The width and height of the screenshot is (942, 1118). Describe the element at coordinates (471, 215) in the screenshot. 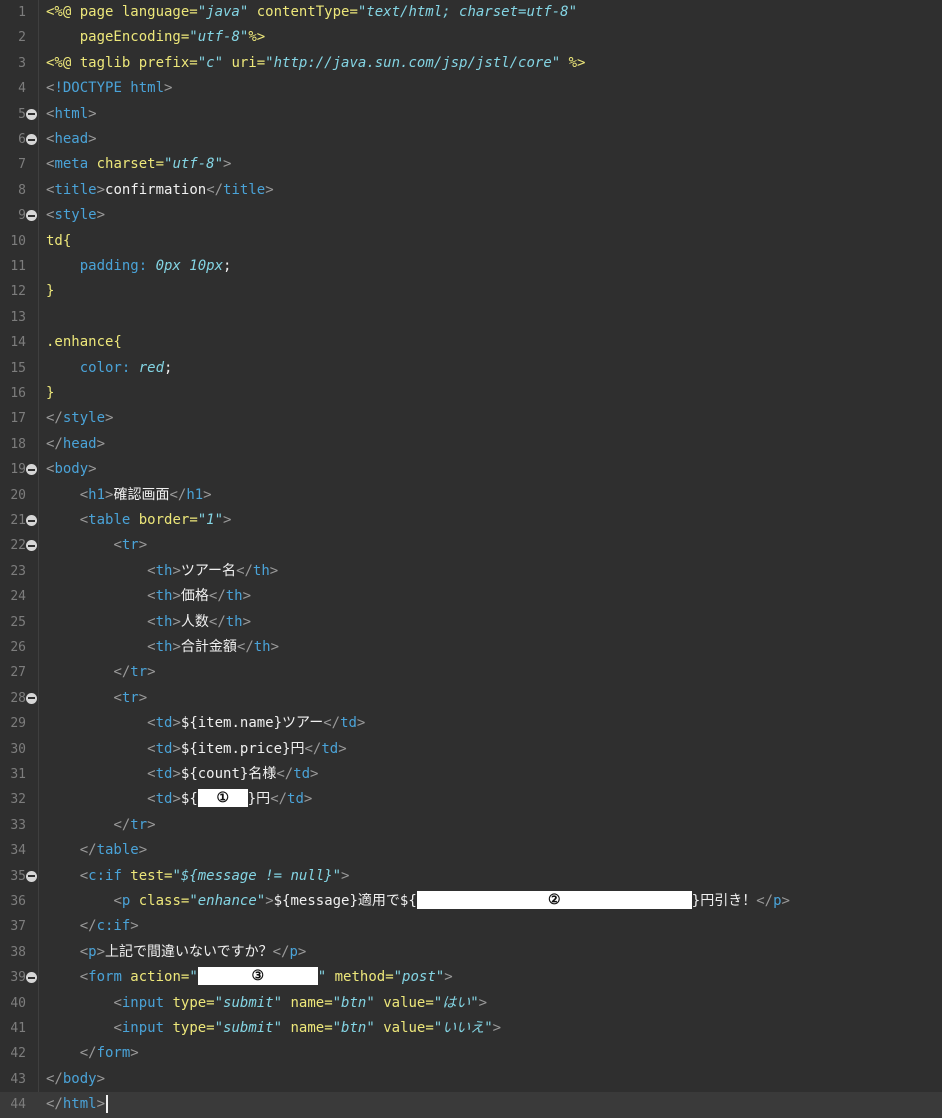

I see `code-line: 9 <style>` at that location.